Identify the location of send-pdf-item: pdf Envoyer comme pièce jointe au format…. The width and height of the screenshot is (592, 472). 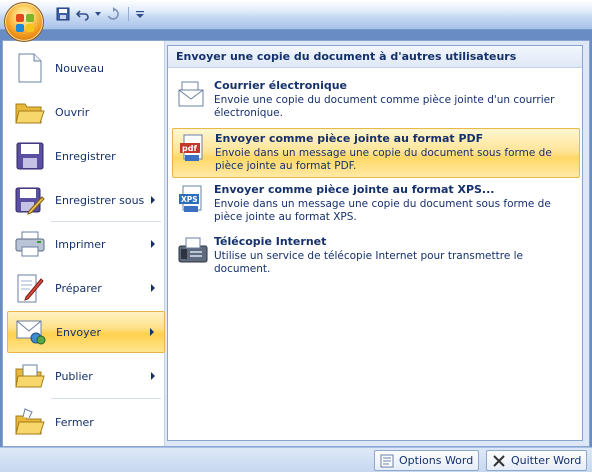
(376, 153).